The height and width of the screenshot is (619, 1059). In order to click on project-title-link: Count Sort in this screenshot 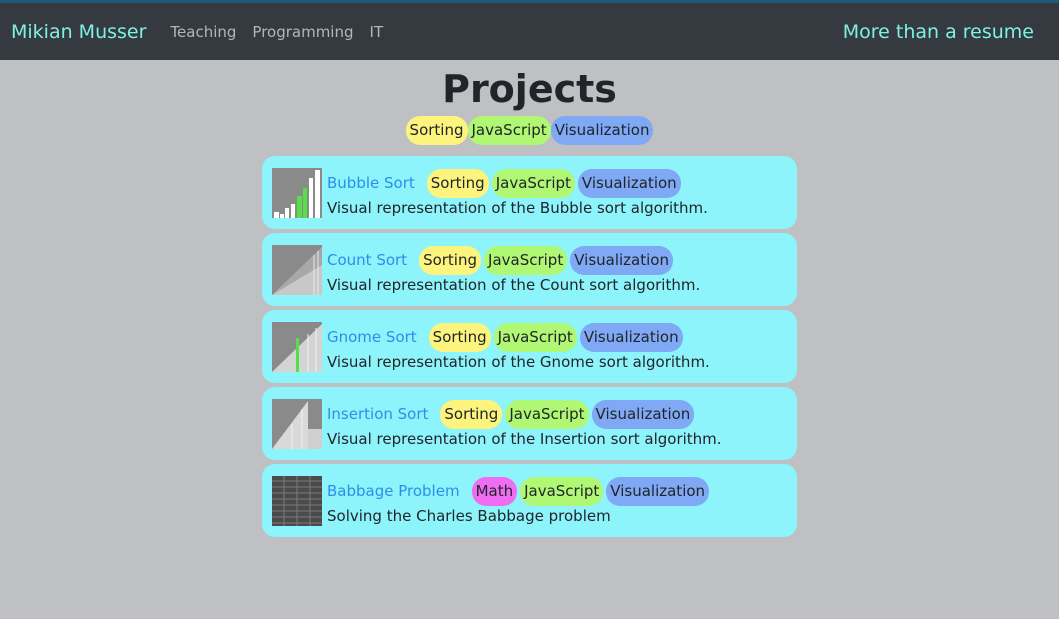, I will do `click(367, 260)`.